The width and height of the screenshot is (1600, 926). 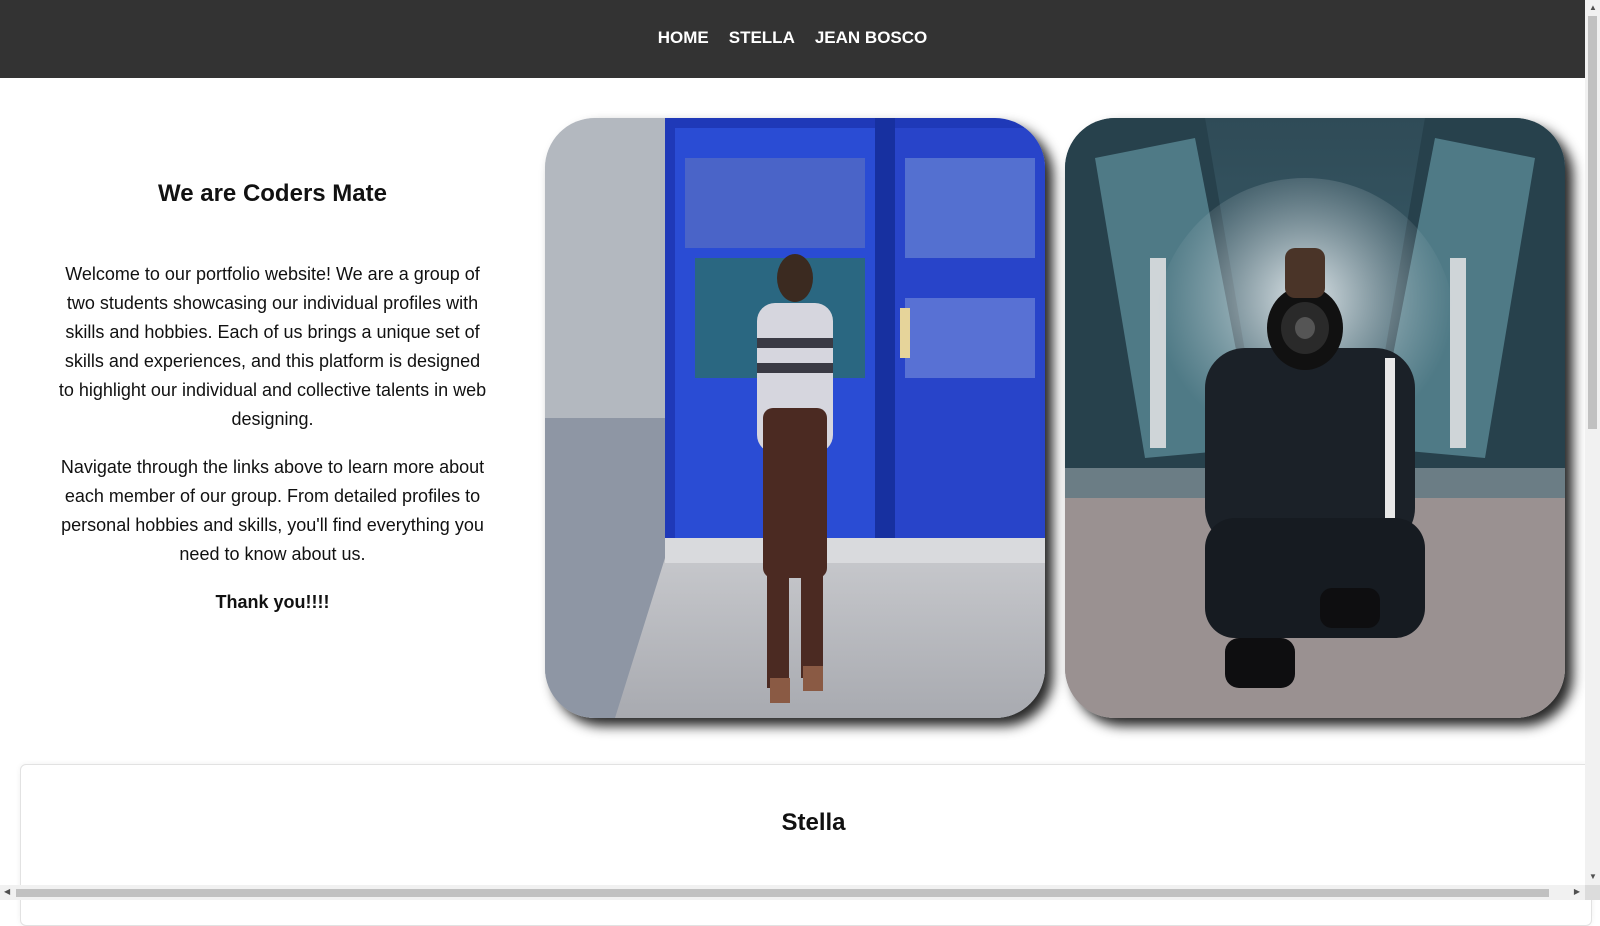 What do you see at coordinates (1593, 8) in the screenshot?
I see `scroll-up-icon: ▲` at bounding box center [1593, 8].